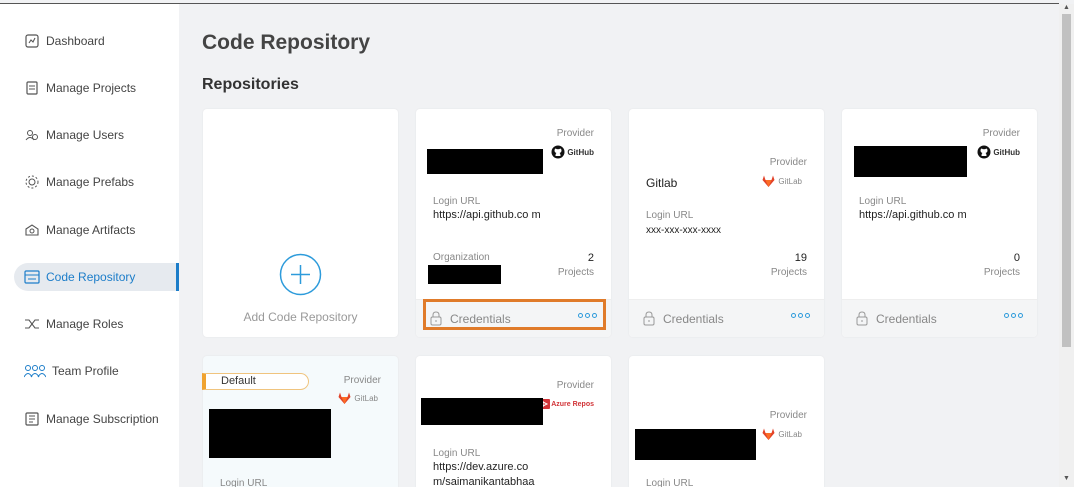 The image size is (1074, 487). What do you see at coordinates (514, 314) in the screenshot?
I see `credentials-highlight` at bounding box center [514, 314].